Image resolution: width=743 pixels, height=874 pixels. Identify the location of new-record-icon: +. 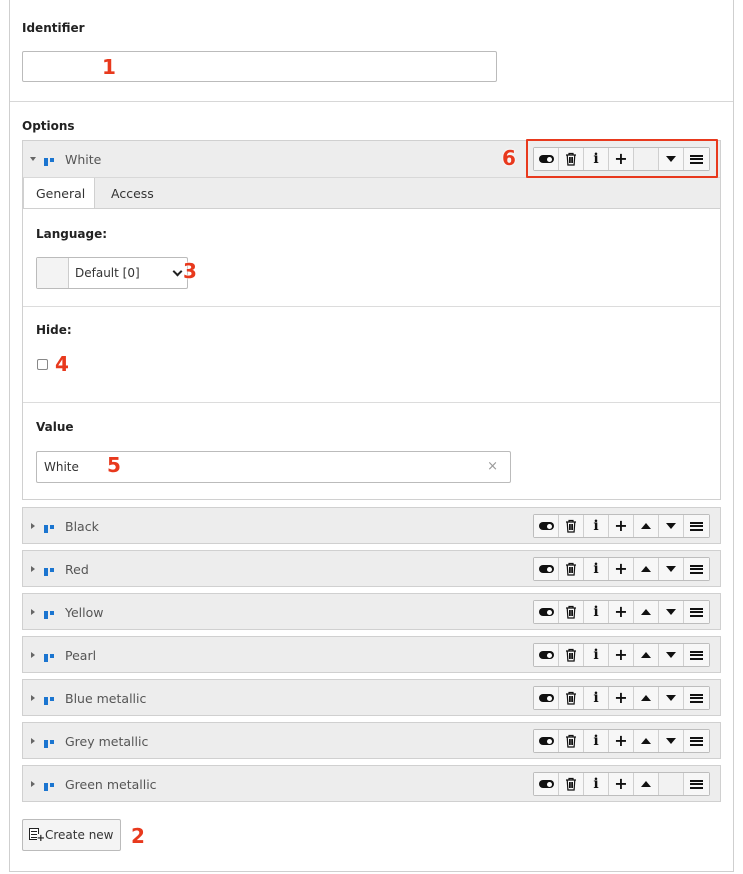
(37, 836).